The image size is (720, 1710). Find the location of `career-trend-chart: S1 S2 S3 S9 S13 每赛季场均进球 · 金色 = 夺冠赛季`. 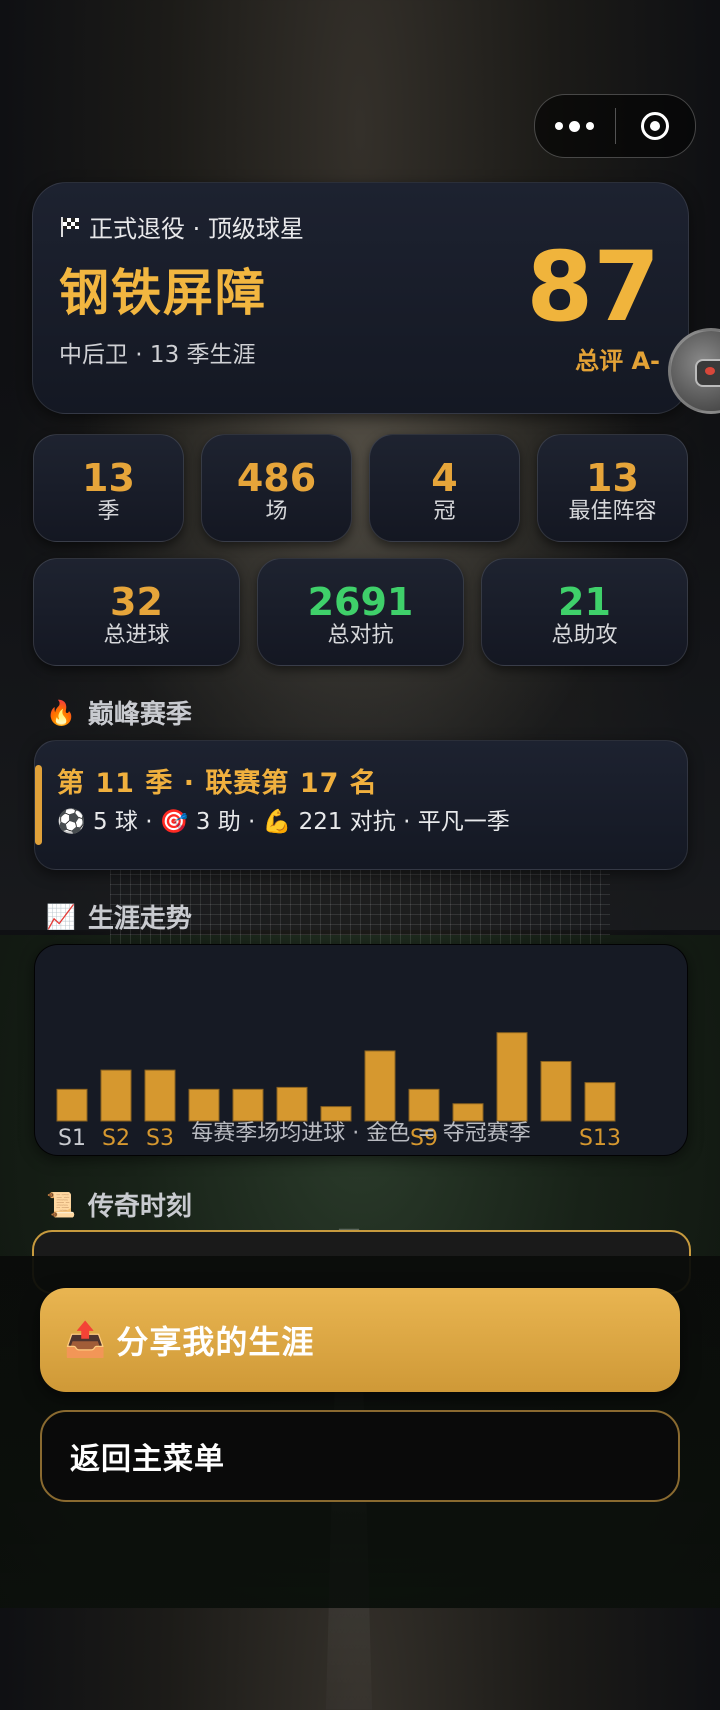

career-trend-chart: S1 S2 S3 S9 S13 每赛季场均进球 · 金色 = 夺冠赛季 is located at coordinates (361, 1050).